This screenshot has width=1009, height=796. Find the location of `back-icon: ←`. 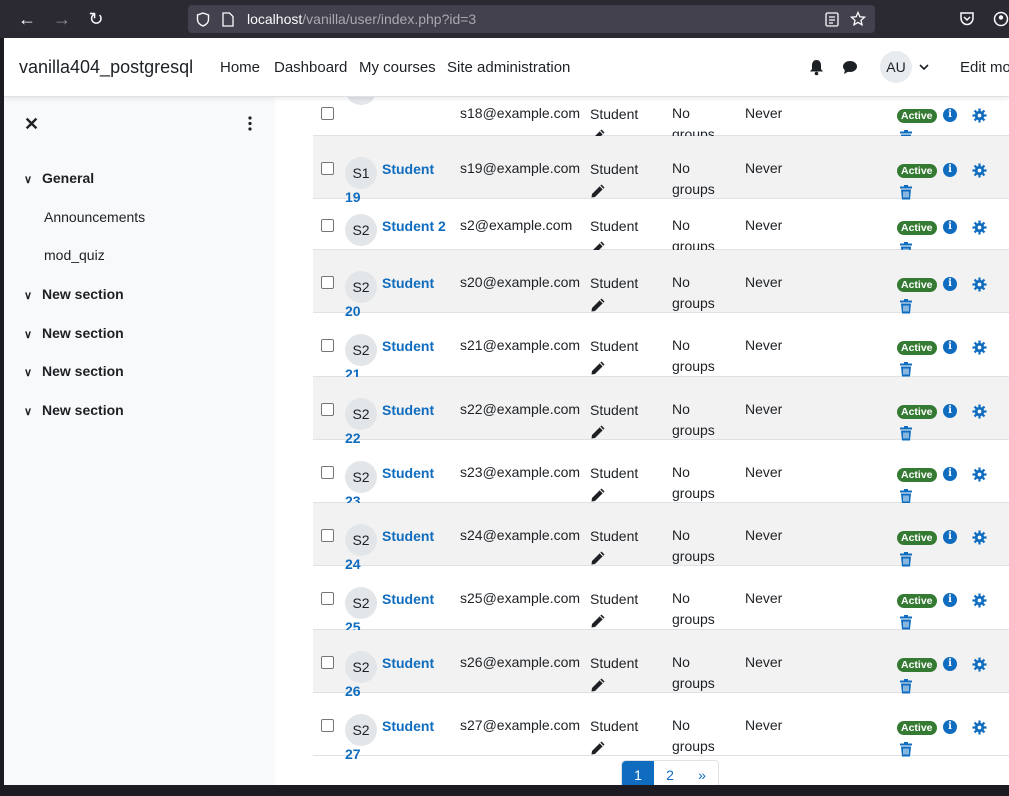

back-icon: ← is located at coordinates (27, 19).